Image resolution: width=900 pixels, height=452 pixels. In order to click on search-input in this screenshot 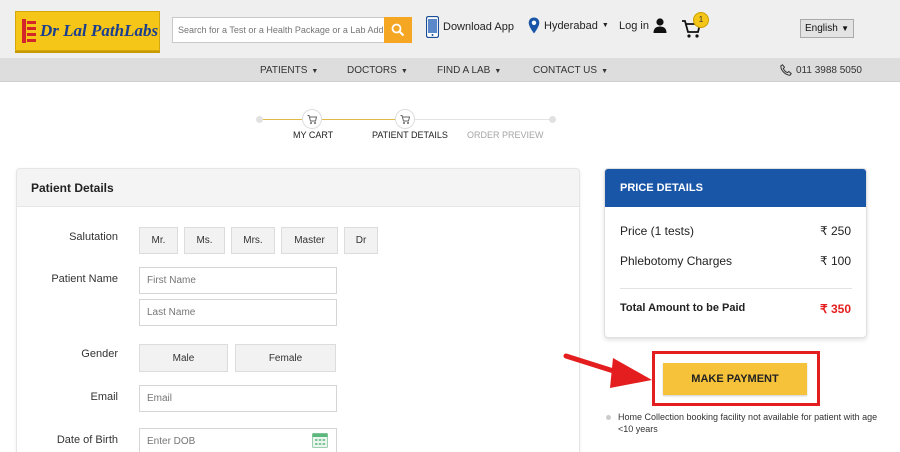, I will do `click(278, 30)`.